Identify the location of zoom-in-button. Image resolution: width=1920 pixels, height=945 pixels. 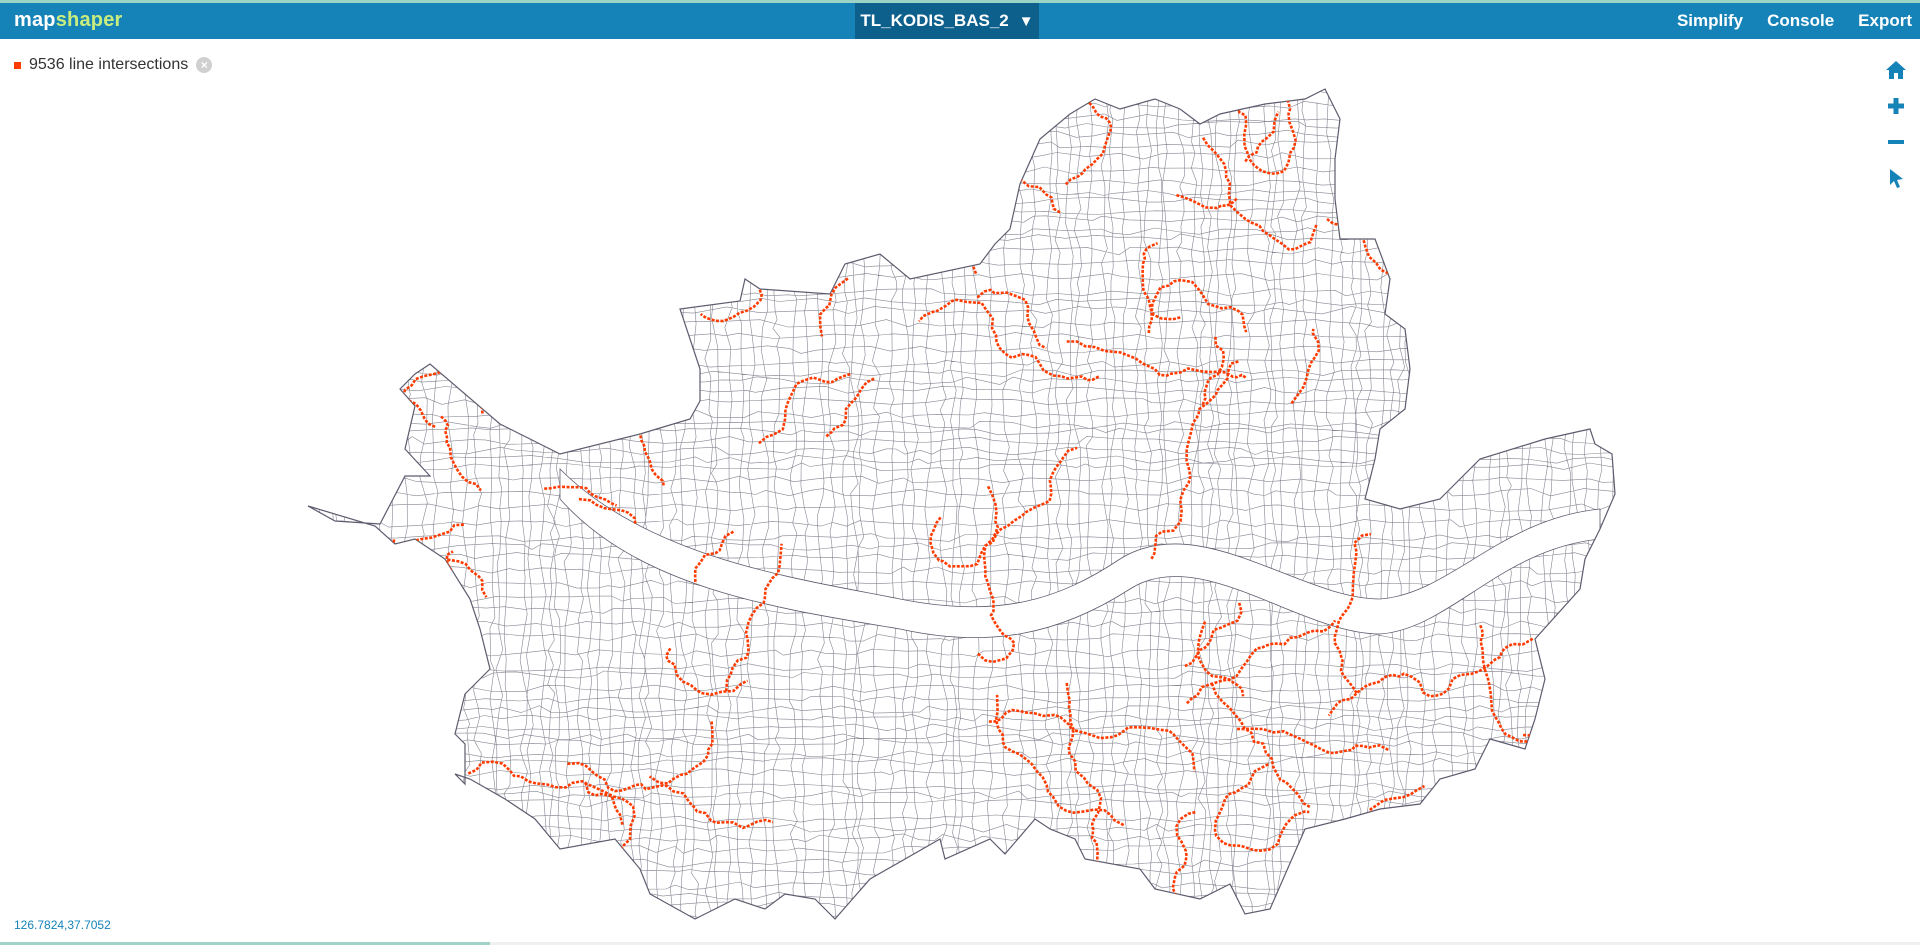
(1896, 106).